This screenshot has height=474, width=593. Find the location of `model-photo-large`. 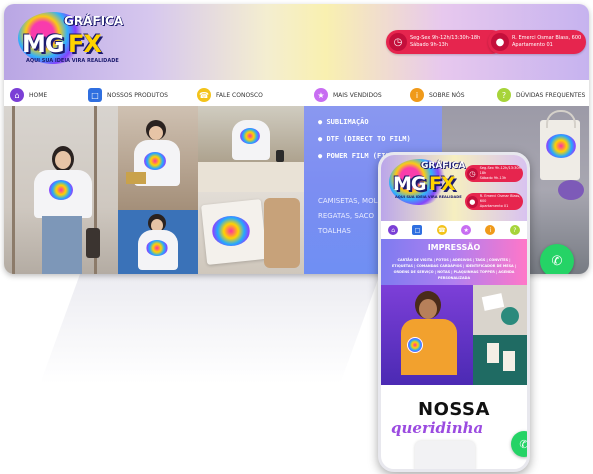

model-photo-large is located at coordinates (61, 190).